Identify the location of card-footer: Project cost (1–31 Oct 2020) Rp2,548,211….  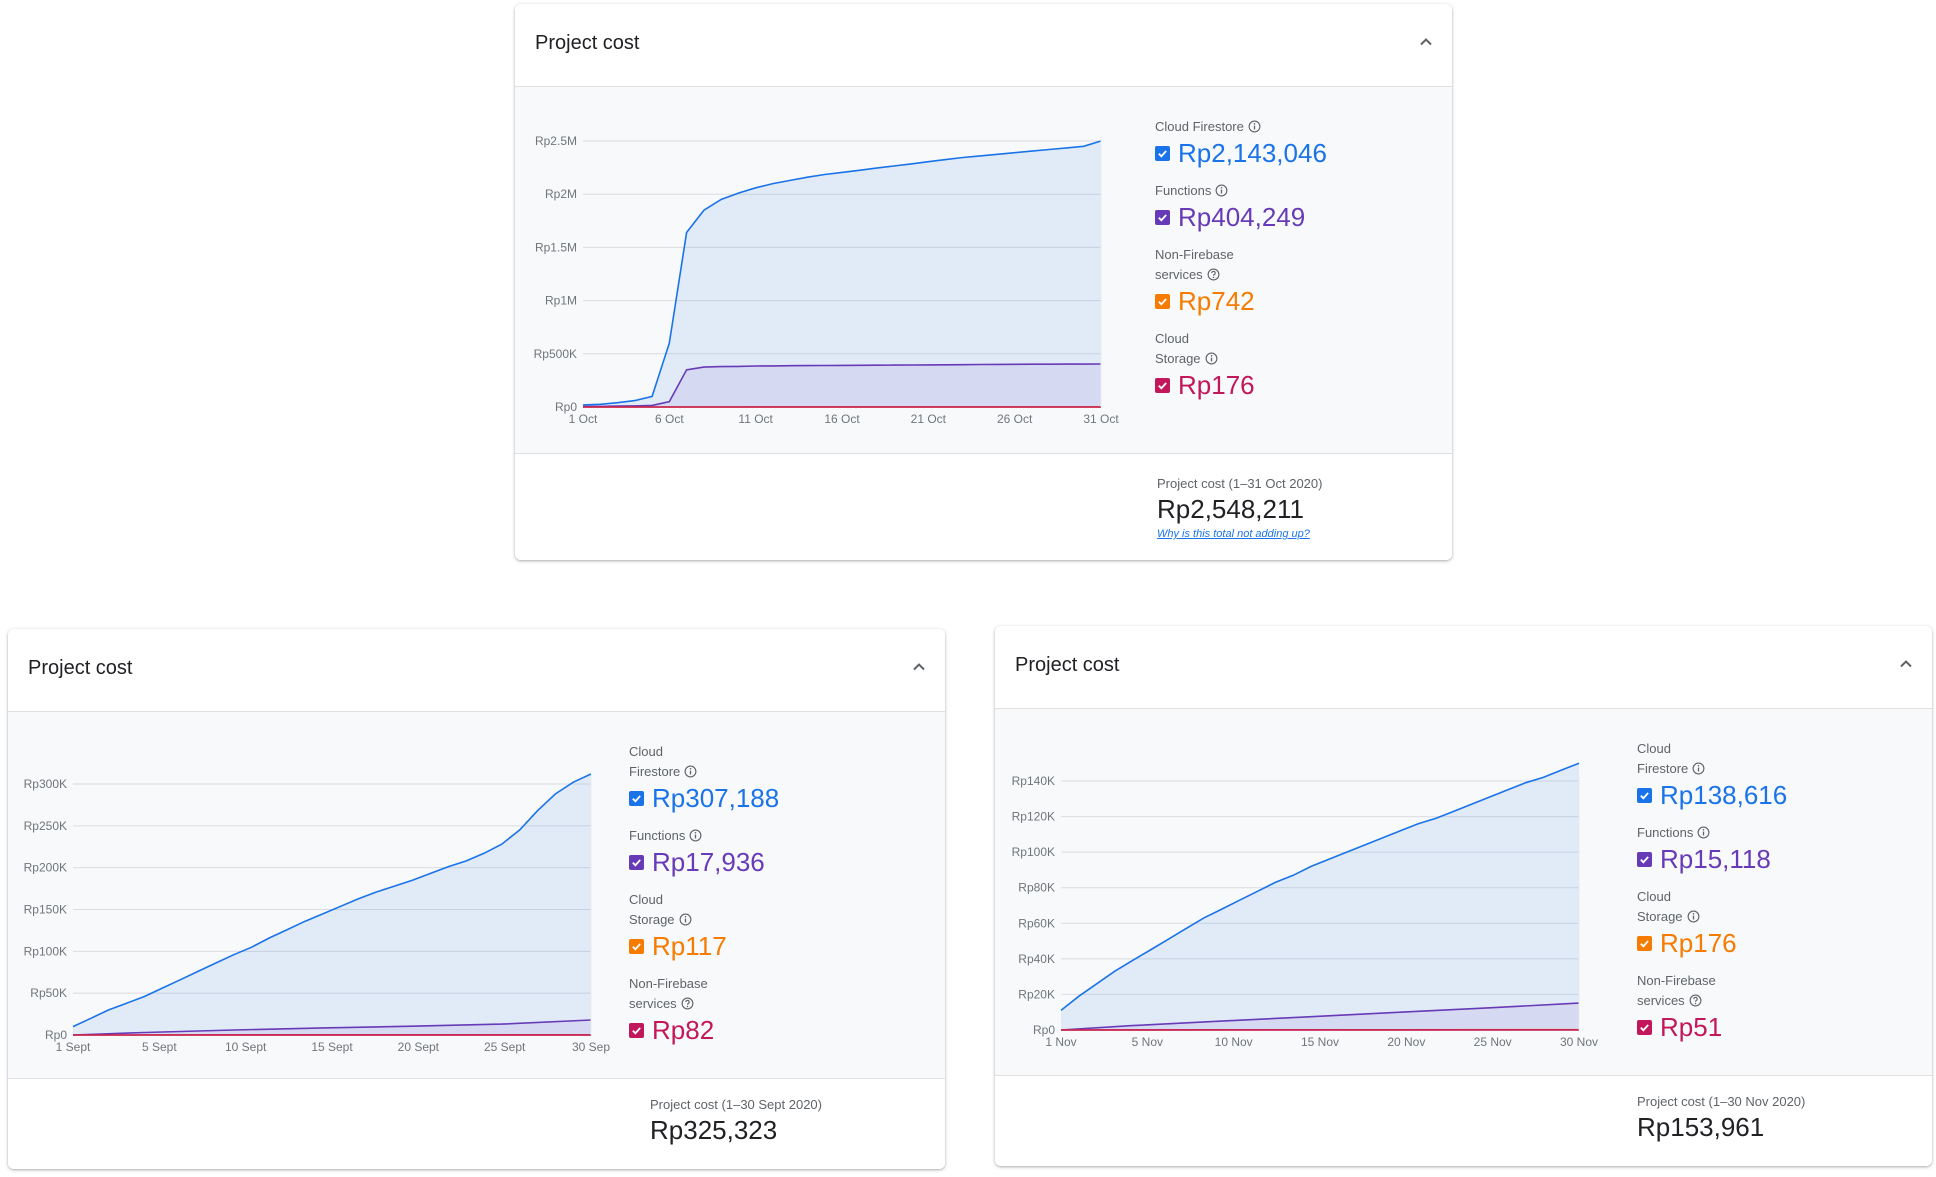
(983, 507).